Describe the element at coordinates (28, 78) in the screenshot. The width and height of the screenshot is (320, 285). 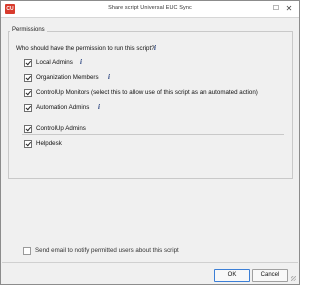
I see `organization-members-checkbox` at that location.